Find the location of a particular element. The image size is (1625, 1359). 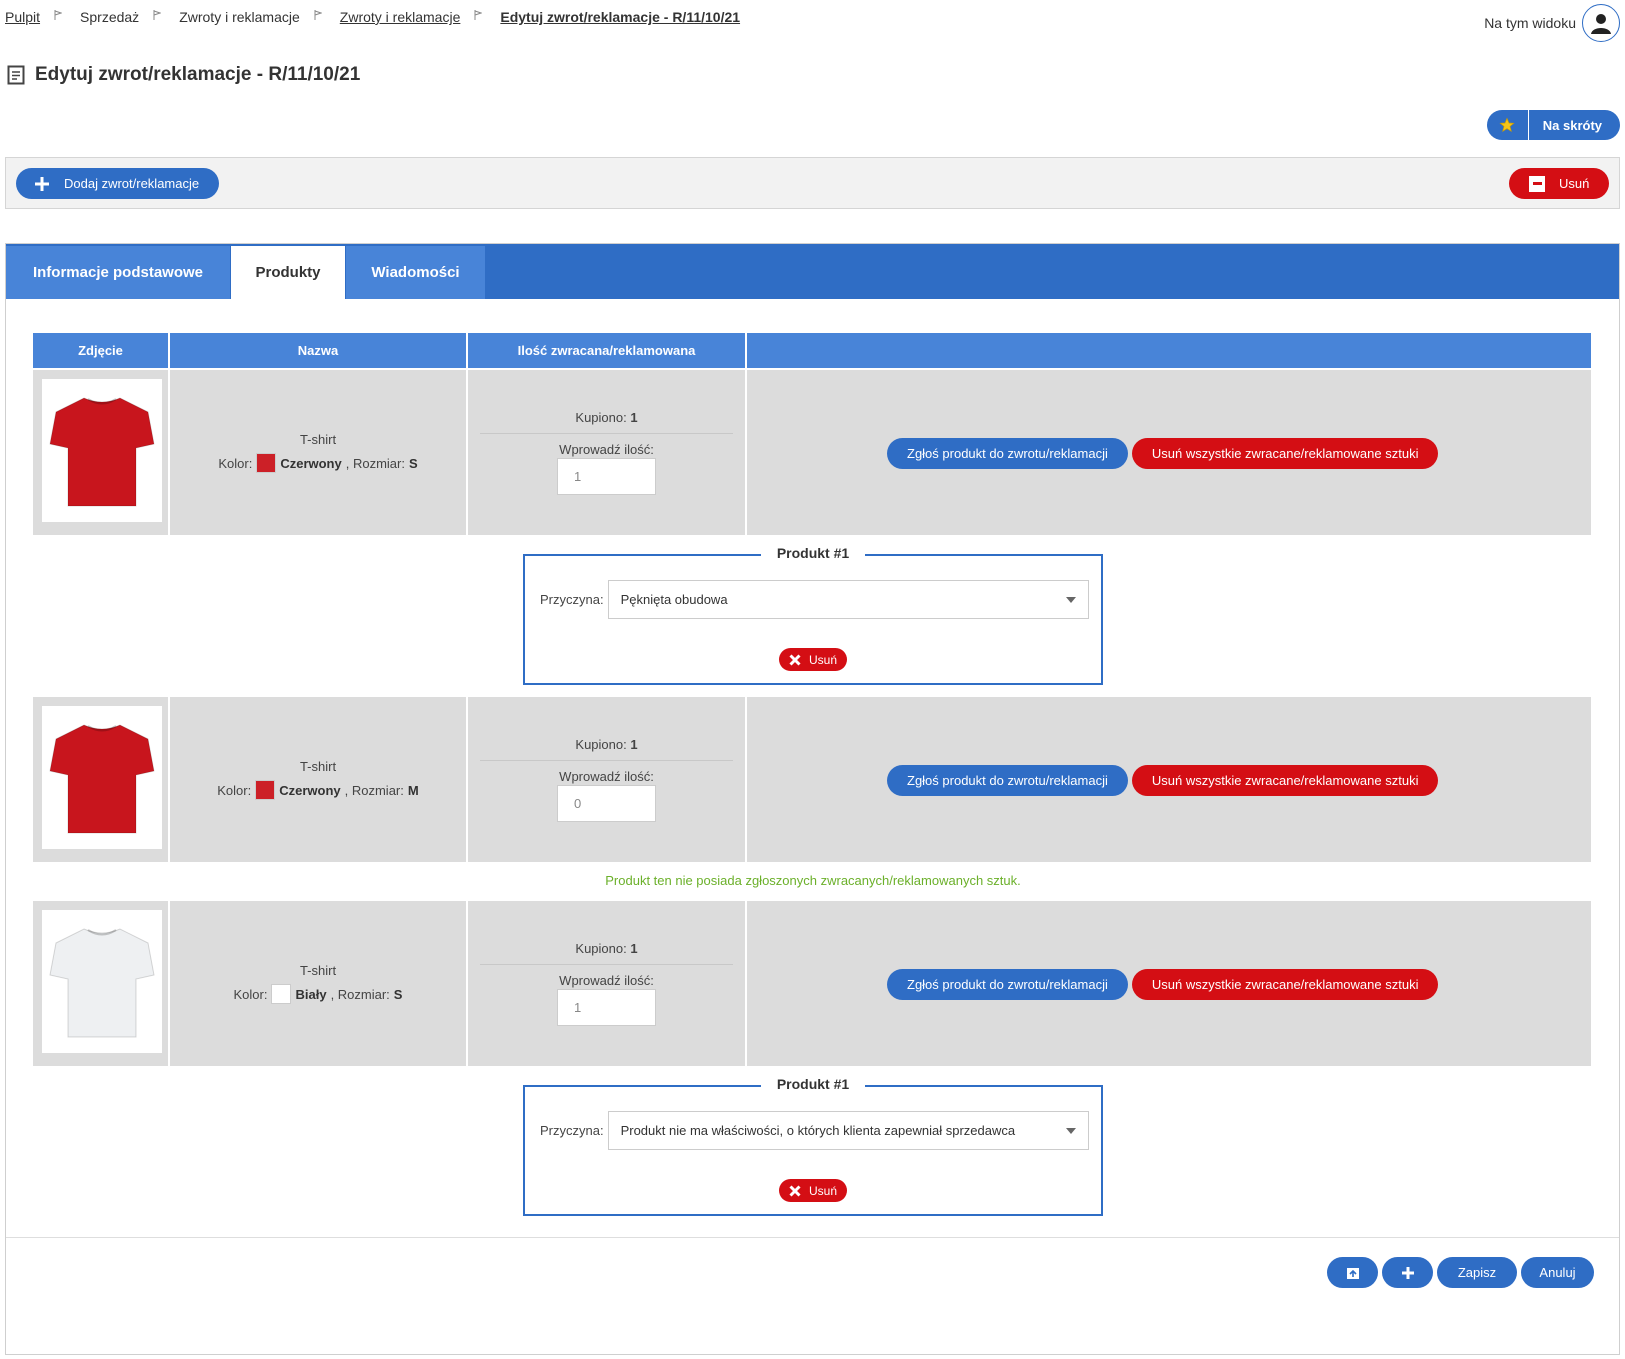

product-attributes: Kolor: Czerwony , Rozmiar: S is located at coordinates (318, 463).